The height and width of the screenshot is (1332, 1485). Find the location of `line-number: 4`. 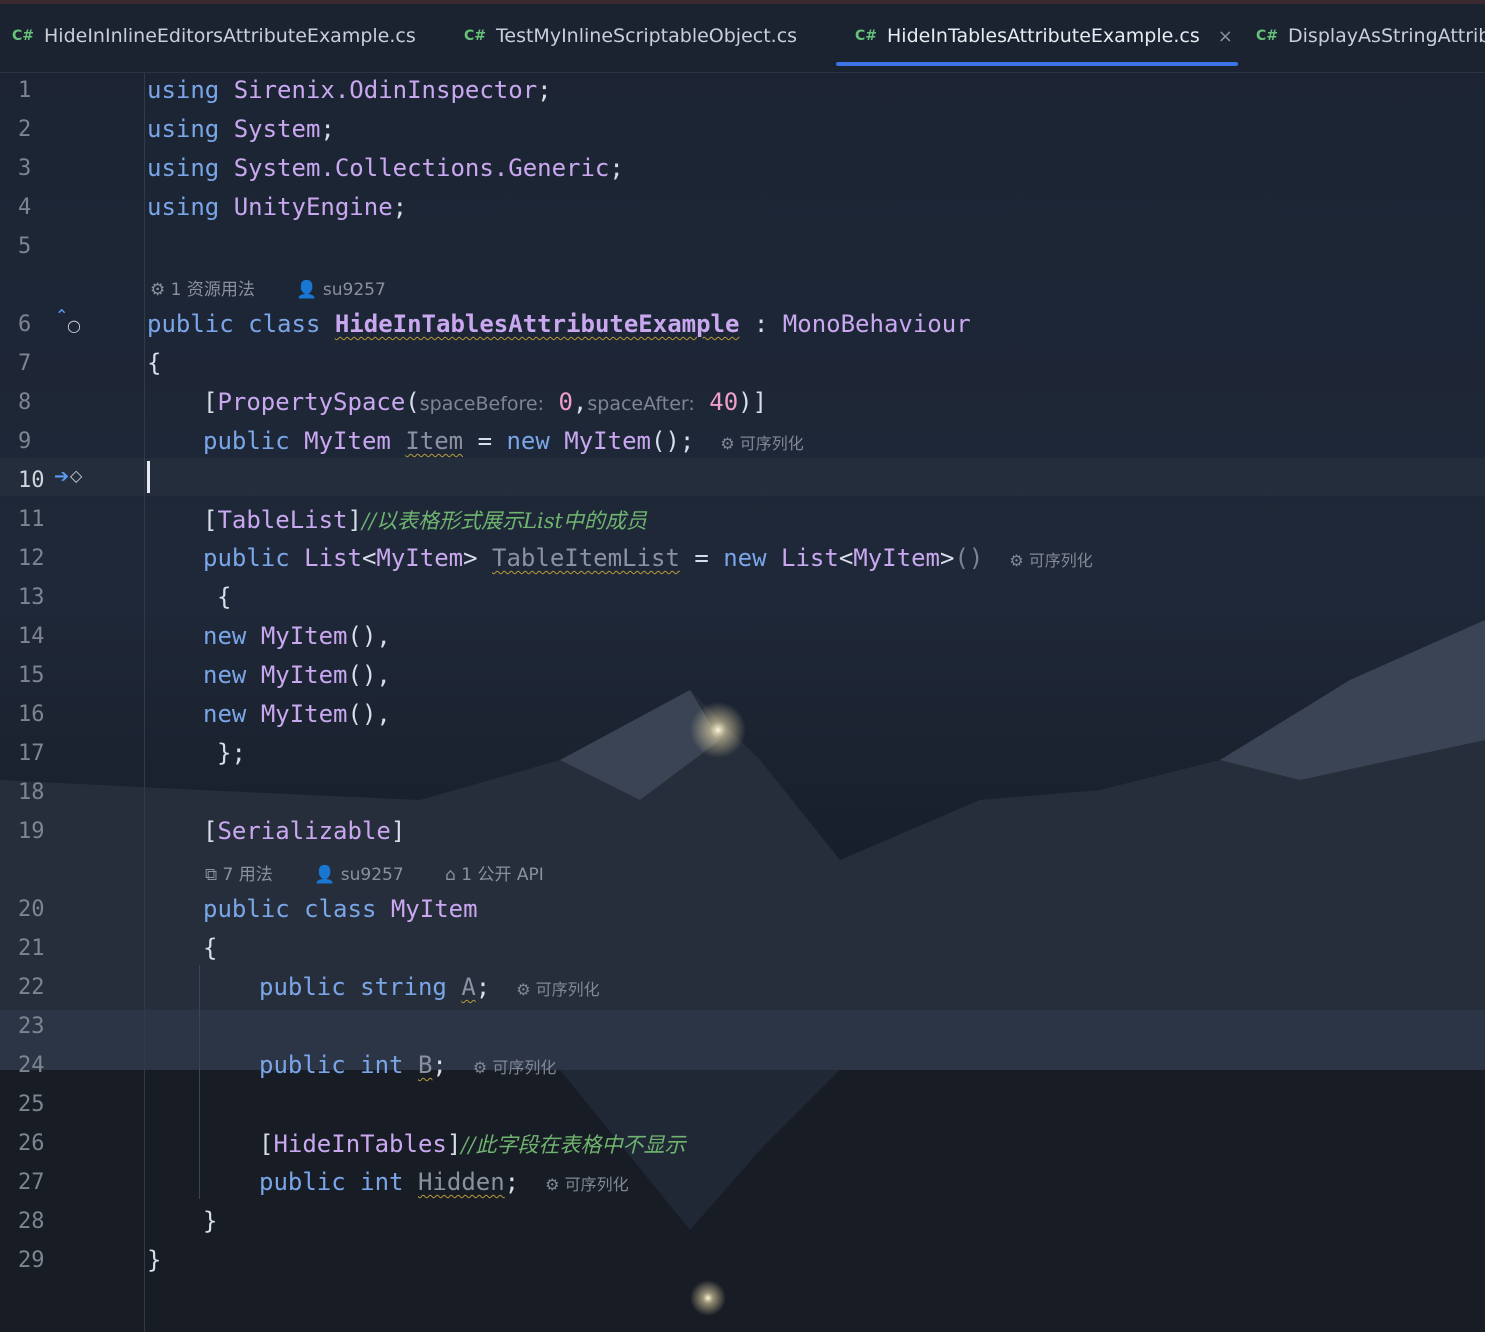

line-number: 4 is located at coordinates (25, 207).